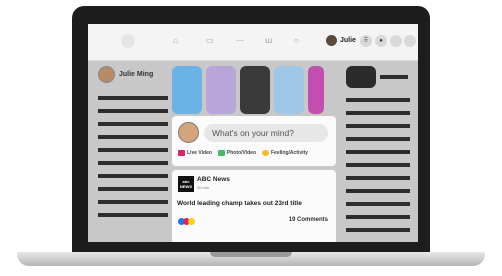  What do you see at coordinates (181, 153) in the screenshot?
I see `live-video-icon` at bounding box center [181, 153].